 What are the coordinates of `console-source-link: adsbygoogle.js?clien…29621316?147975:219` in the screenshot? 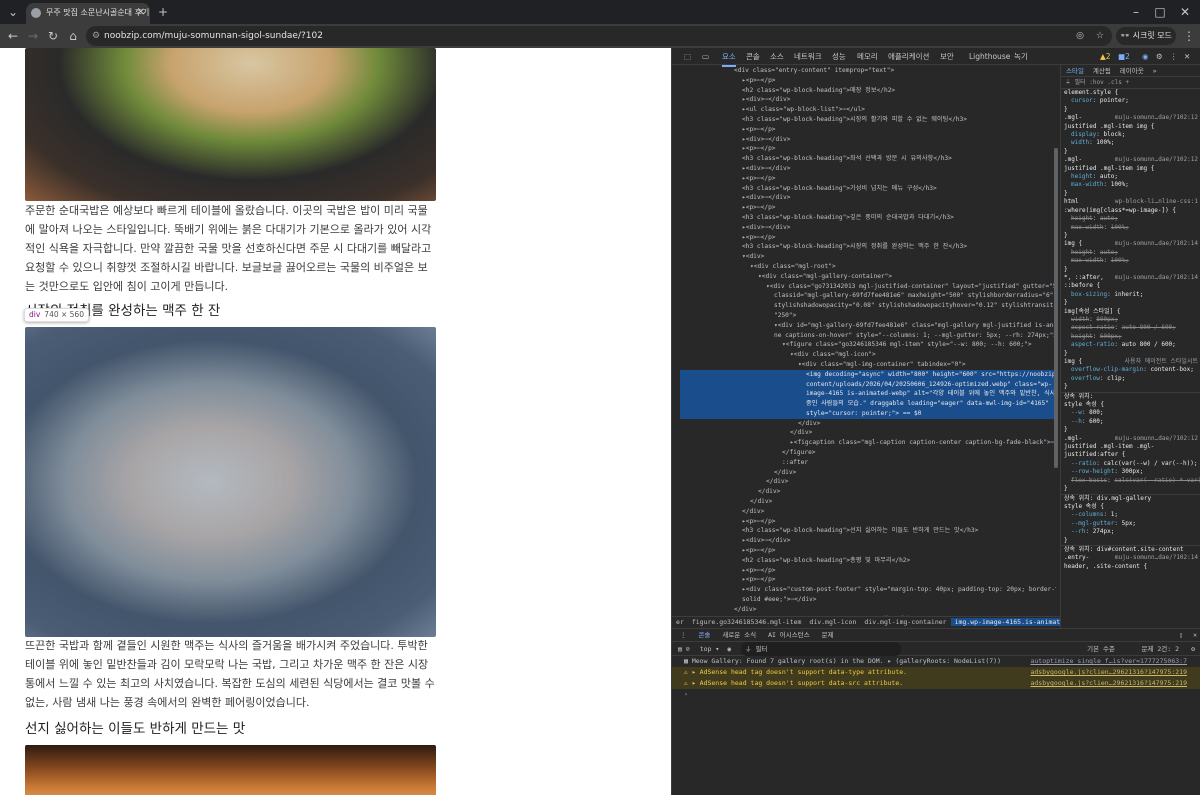 It's located at (1108, 683).